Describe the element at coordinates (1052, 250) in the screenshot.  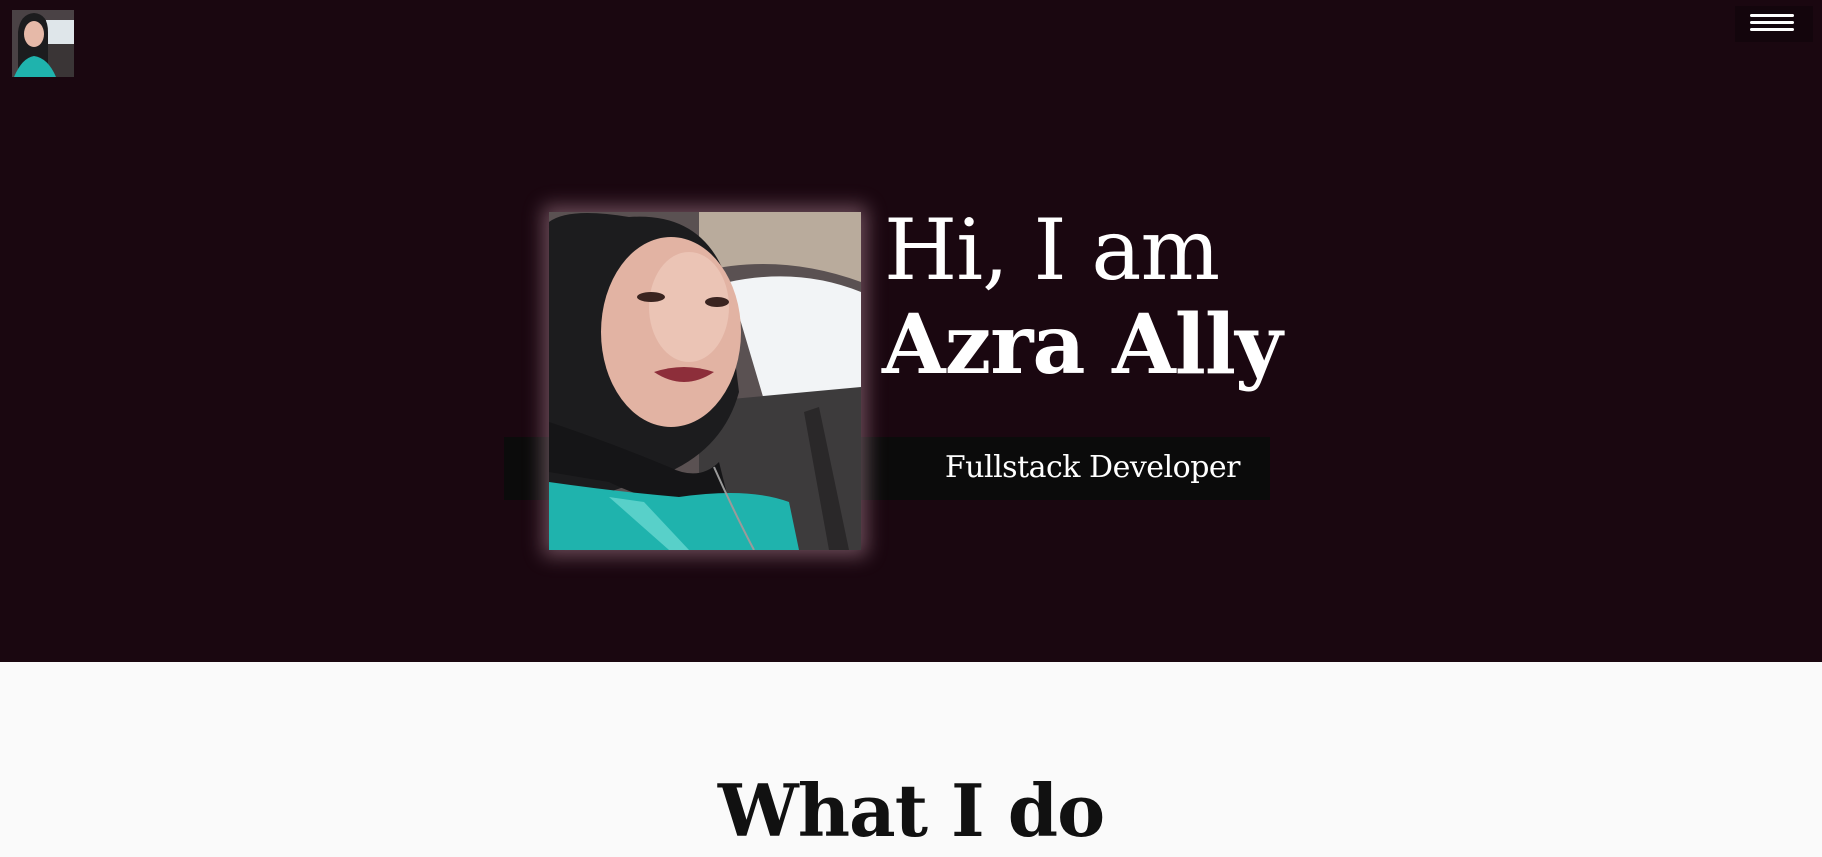
I see `greeting-text: Hi, I am` at that location.